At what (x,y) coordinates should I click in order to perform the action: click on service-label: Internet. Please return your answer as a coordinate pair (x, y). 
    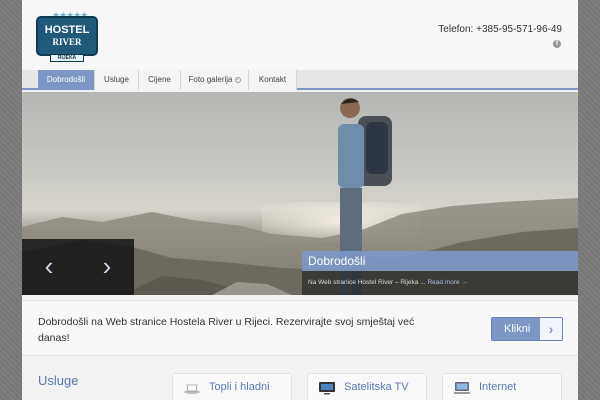
    Looking at the image, I should click on (498, 387).